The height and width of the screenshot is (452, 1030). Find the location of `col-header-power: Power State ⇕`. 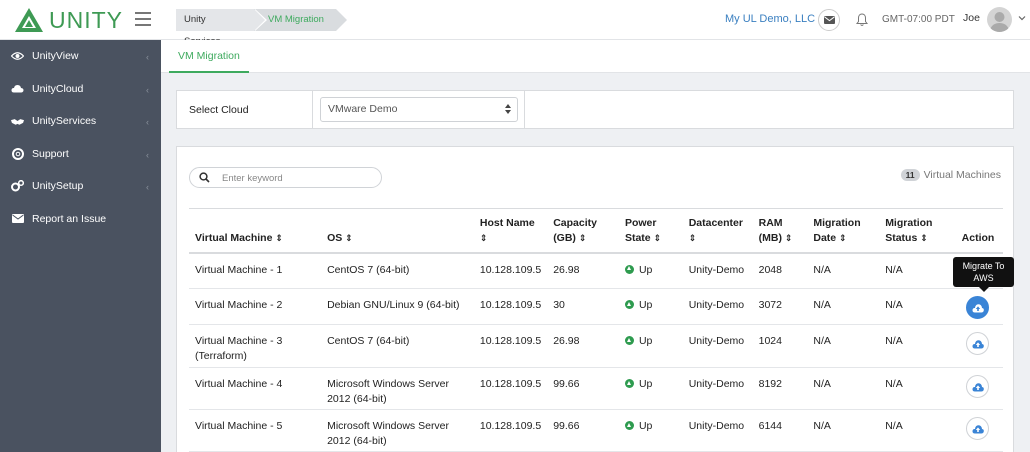

col-header-power: Power State ⇕ is located at coordinates (650, 231).